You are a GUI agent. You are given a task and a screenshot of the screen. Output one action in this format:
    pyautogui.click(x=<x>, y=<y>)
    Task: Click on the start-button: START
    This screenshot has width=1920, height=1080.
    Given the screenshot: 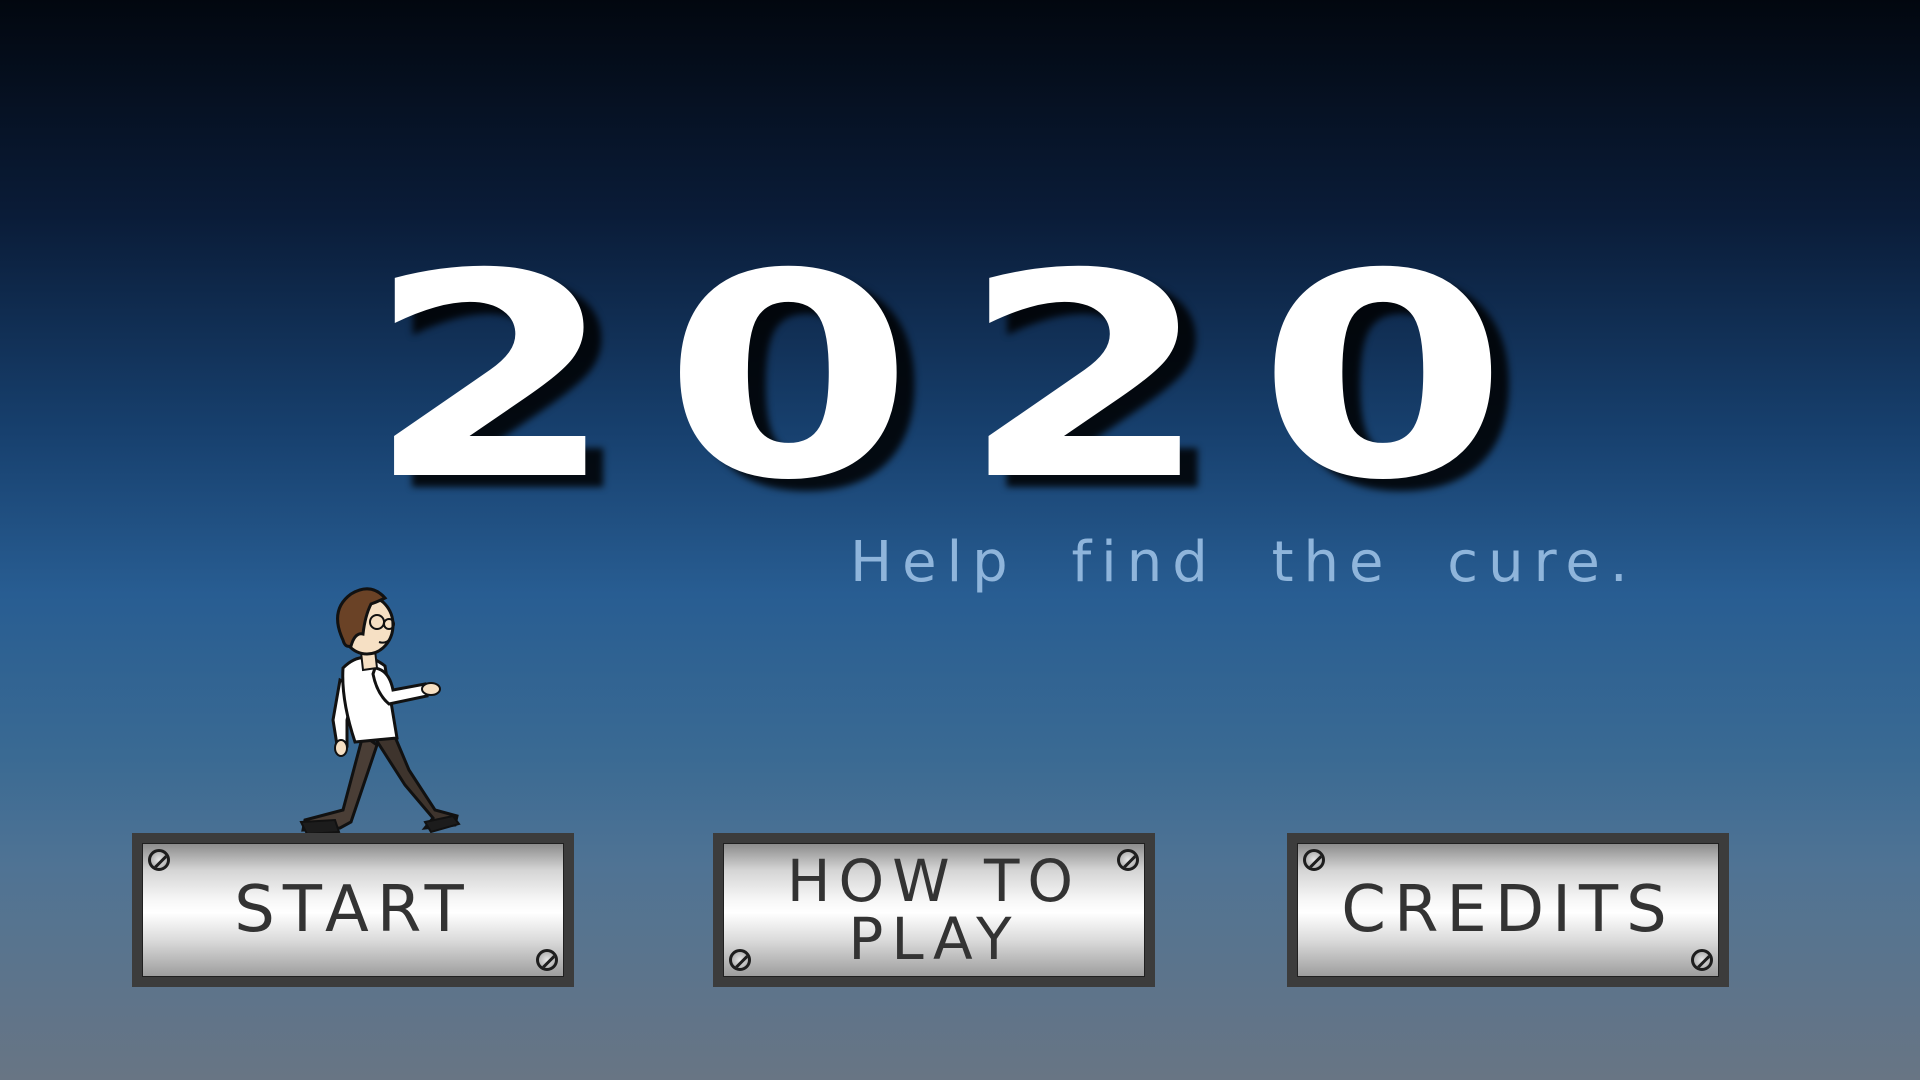 What is the action you would take?
    pyautogui.click(x=353, y=910)
    